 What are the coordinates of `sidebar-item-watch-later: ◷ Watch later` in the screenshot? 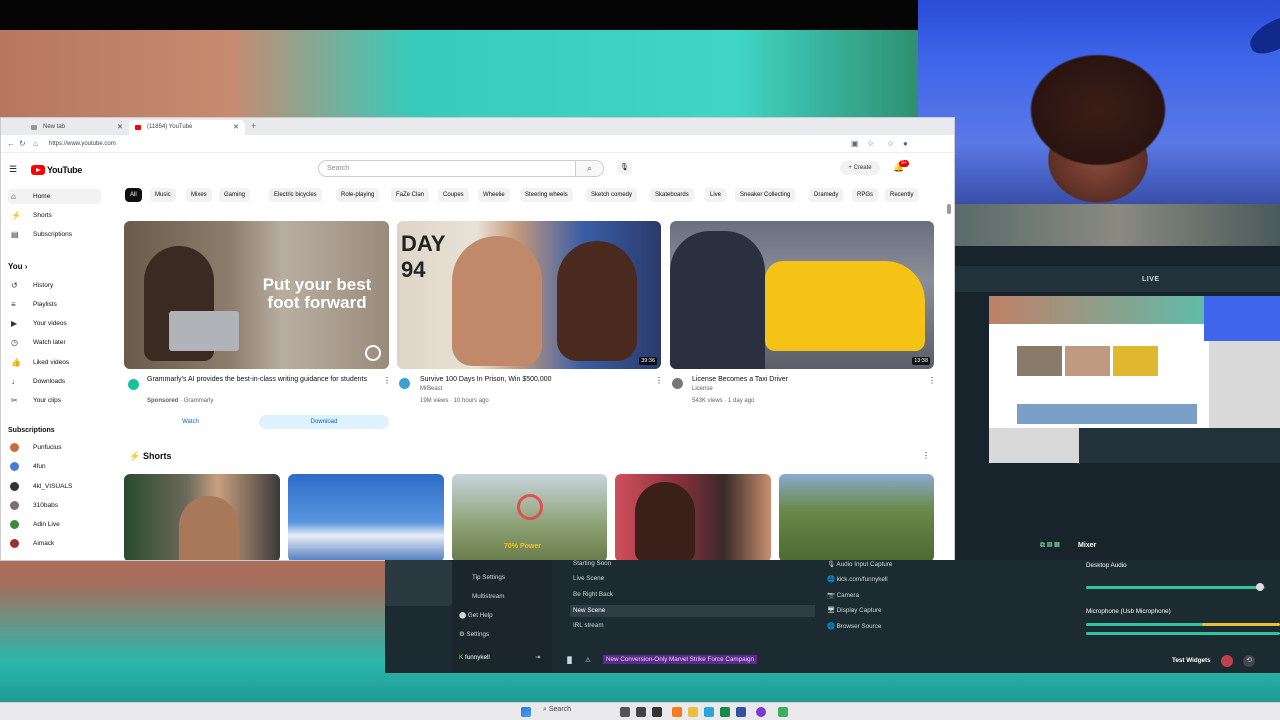 It's located at (54, 342).